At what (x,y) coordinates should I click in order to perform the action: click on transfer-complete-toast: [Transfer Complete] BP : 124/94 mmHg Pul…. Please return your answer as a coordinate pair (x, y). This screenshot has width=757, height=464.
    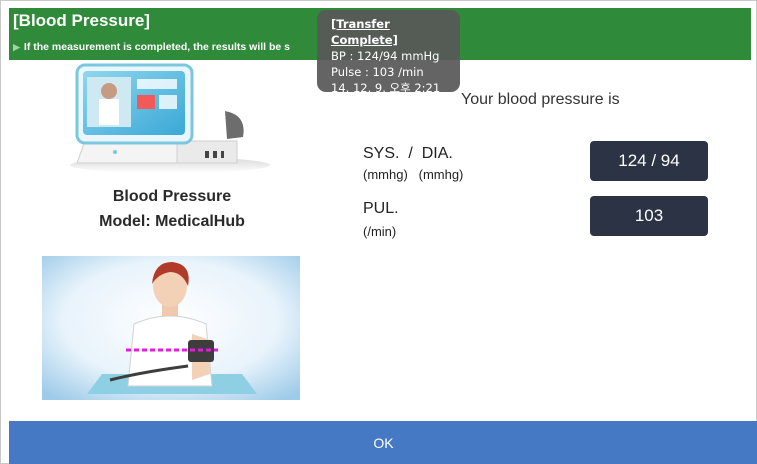
    Looking at the image, I should click on (388, 52).